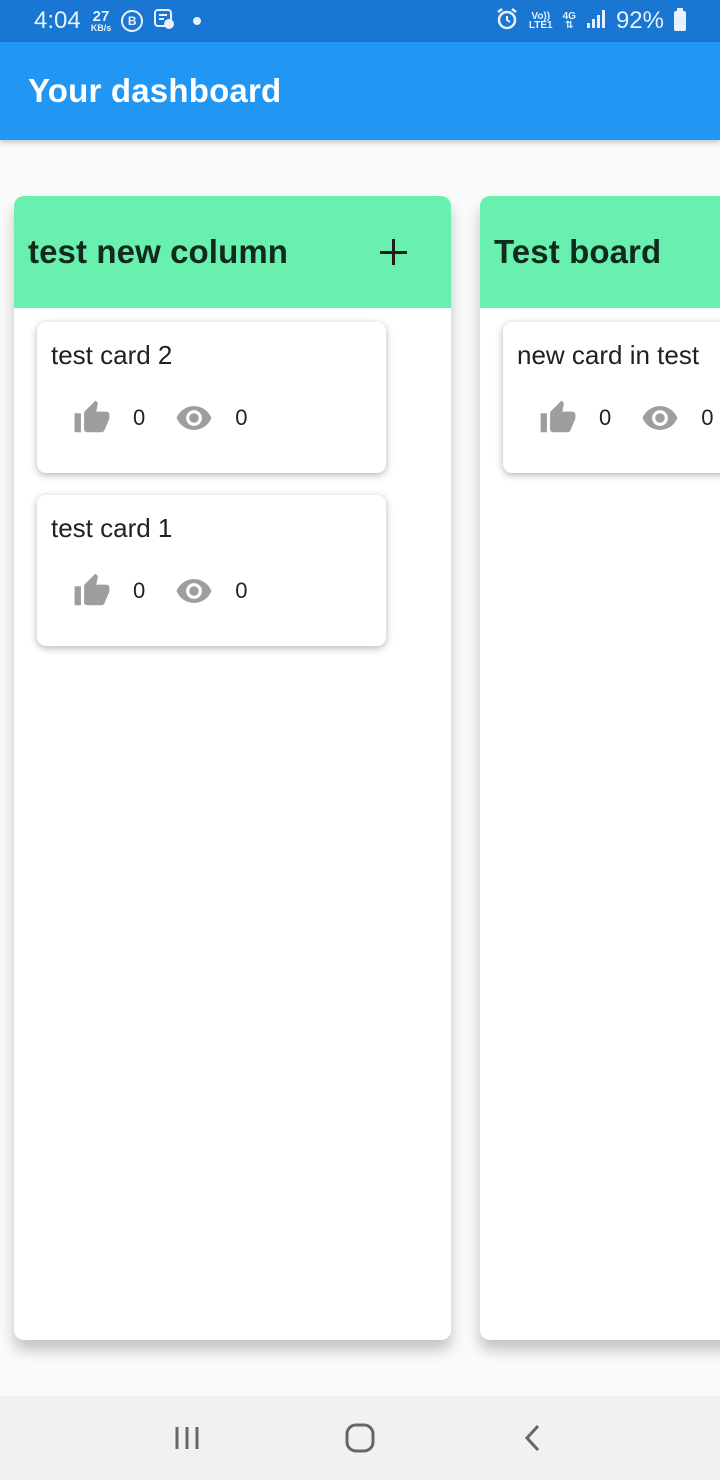  What do you see at coordinates (608, 355) in the screenshot?
I see `card-title: new card in test` at bounding box center [608, 355].